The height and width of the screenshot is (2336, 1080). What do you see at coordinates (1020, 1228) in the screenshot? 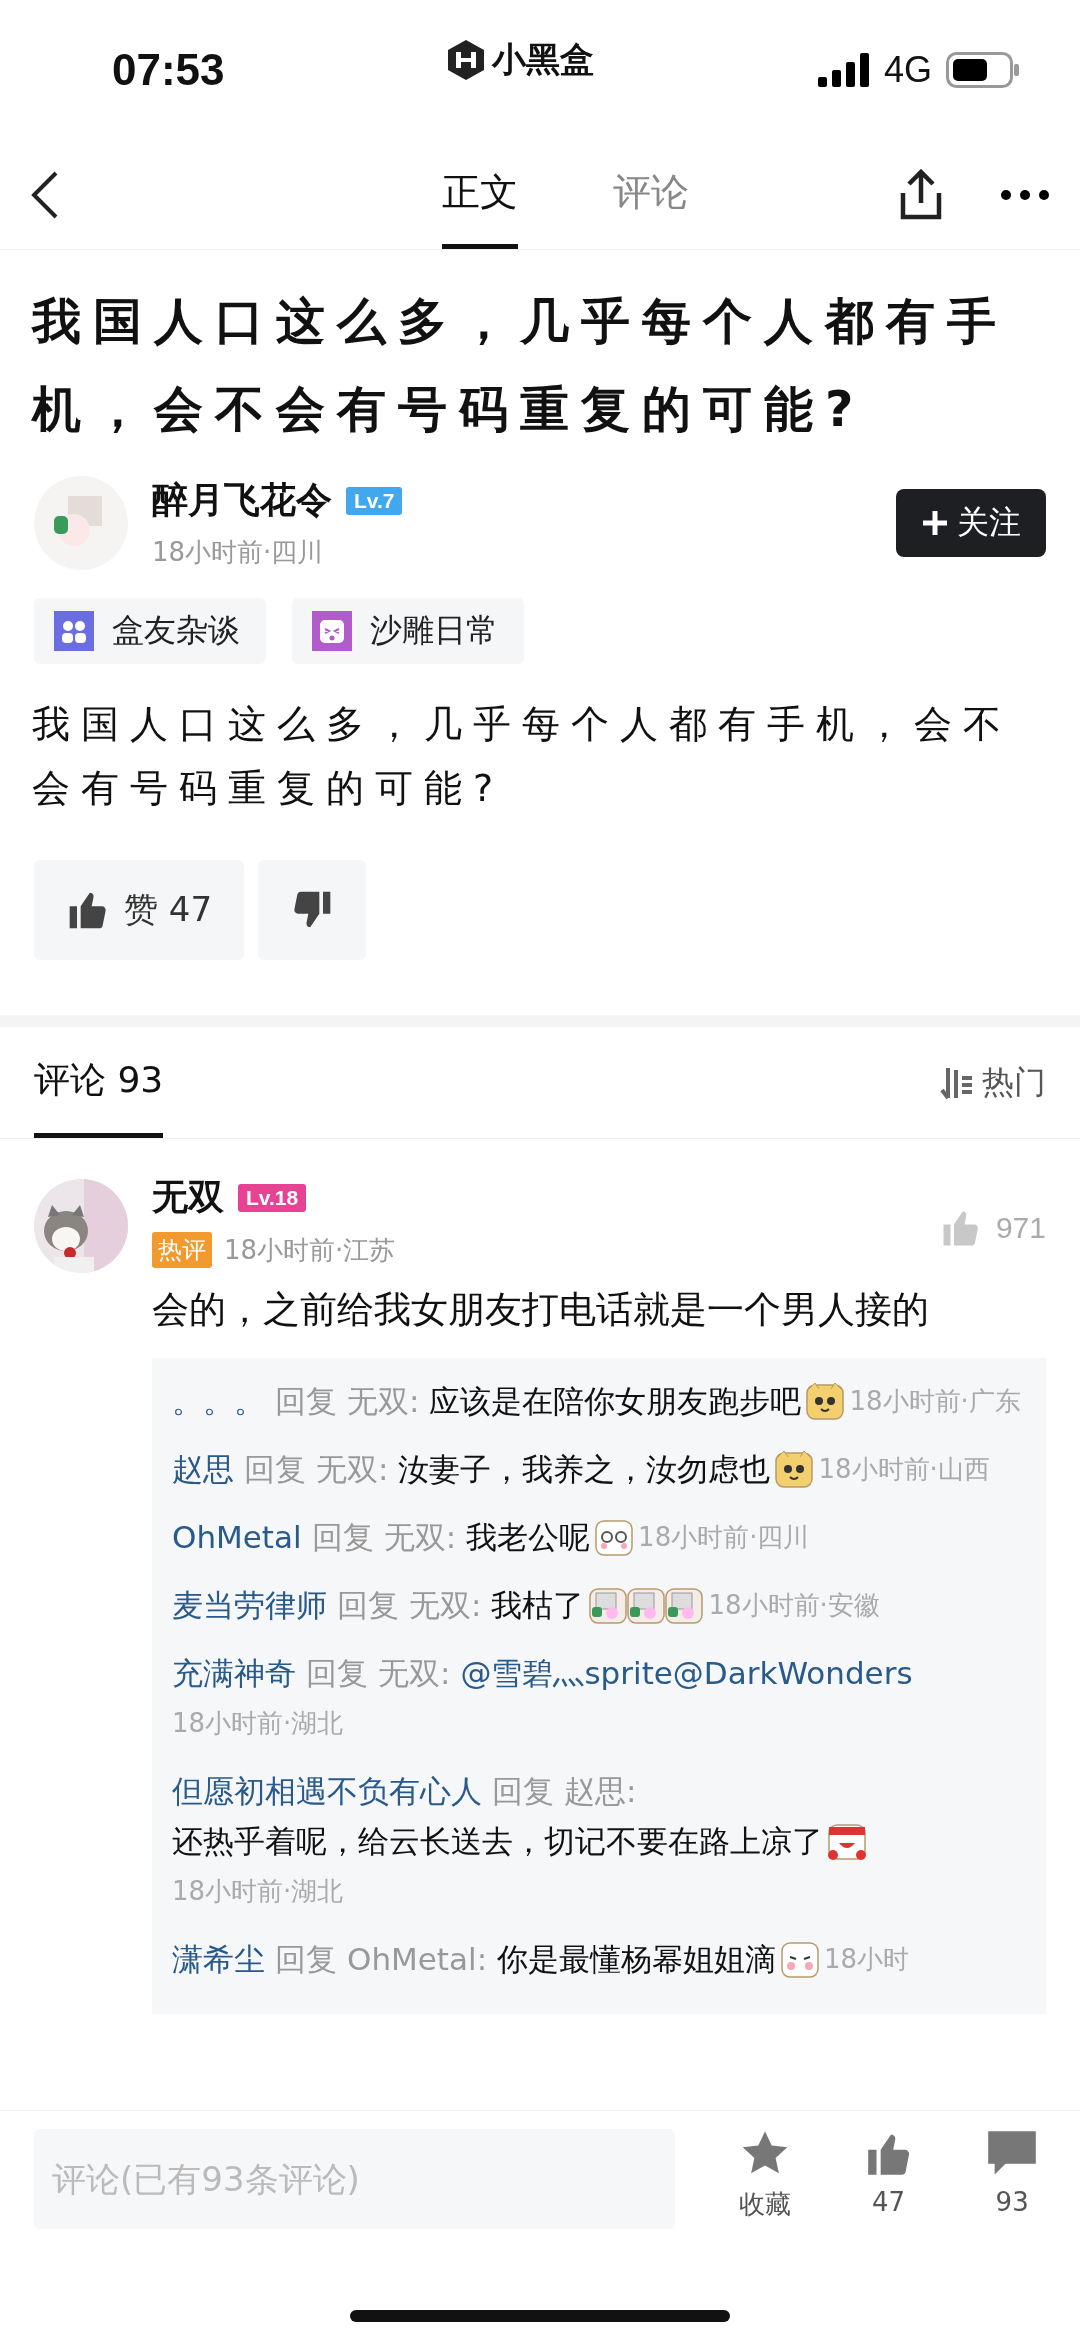
I see `like-count: 971` at bounding box center [1020, 1228].